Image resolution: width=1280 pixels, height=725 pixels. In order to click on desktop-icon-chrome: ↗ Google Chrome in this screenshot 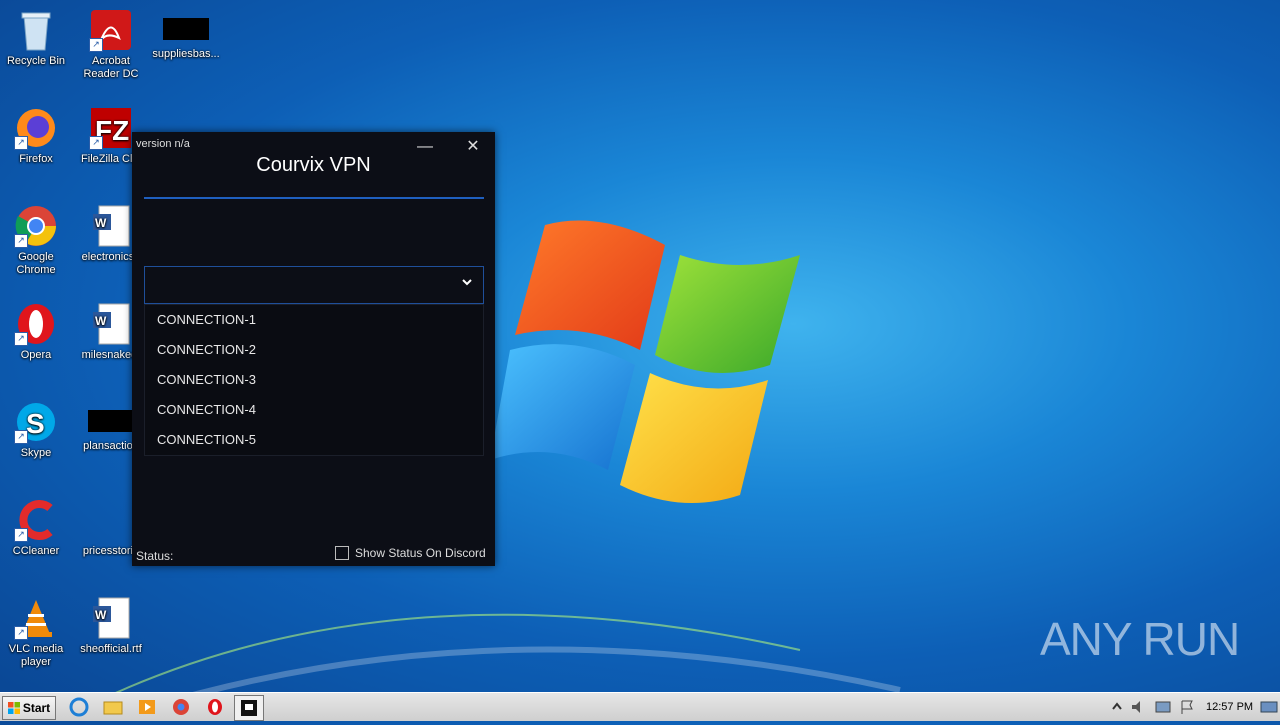, I will do `click(36, 238)`.